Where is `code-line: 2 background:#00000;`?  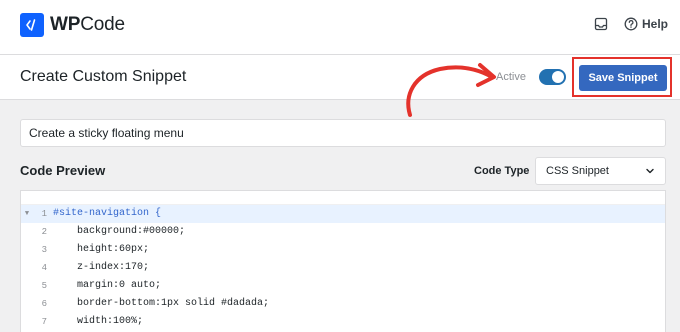
code-line: 2 background:#00000; is located at coordinates (343, 232).